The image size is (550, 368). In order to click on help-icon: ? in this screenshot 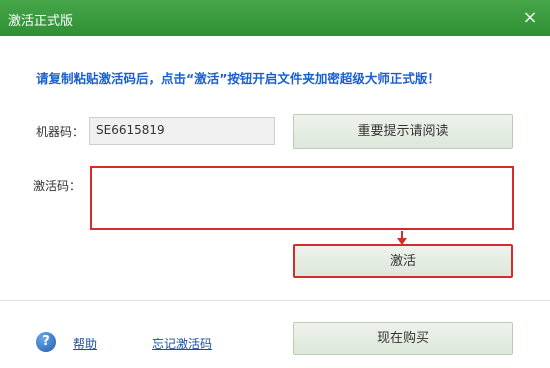, I will do `click(46, 342)`.